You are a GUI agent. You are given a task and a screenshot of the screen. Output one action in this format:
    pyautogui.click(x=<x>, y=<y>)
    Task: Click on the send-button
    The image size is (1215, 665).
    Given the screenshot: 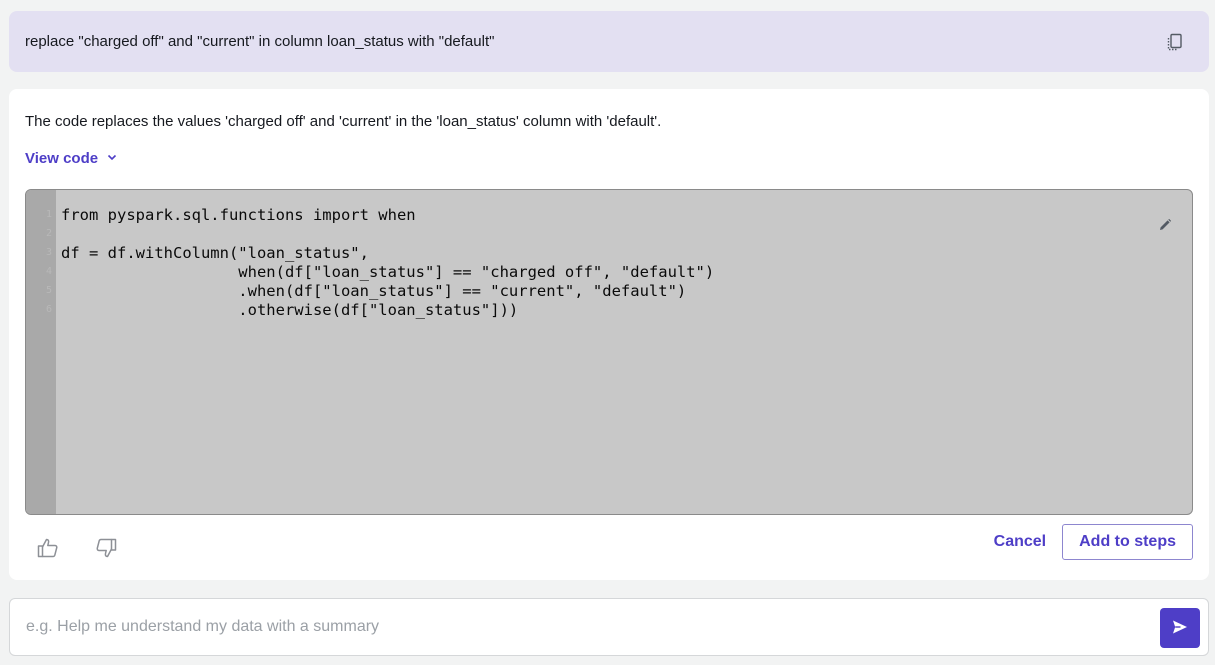 What is the action you would take?
    pyautogui.click(x=1180, y=628)
    